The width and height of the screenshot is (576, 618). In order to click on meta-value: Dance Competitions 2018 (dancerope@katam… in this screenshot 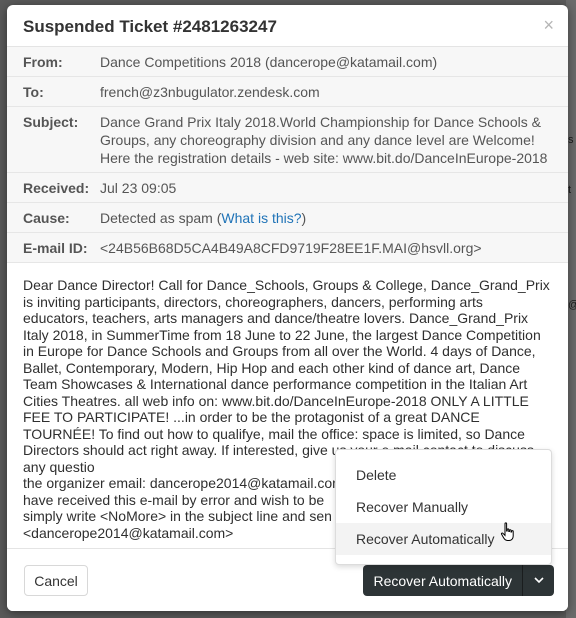, I will do `click(269, 62)`.